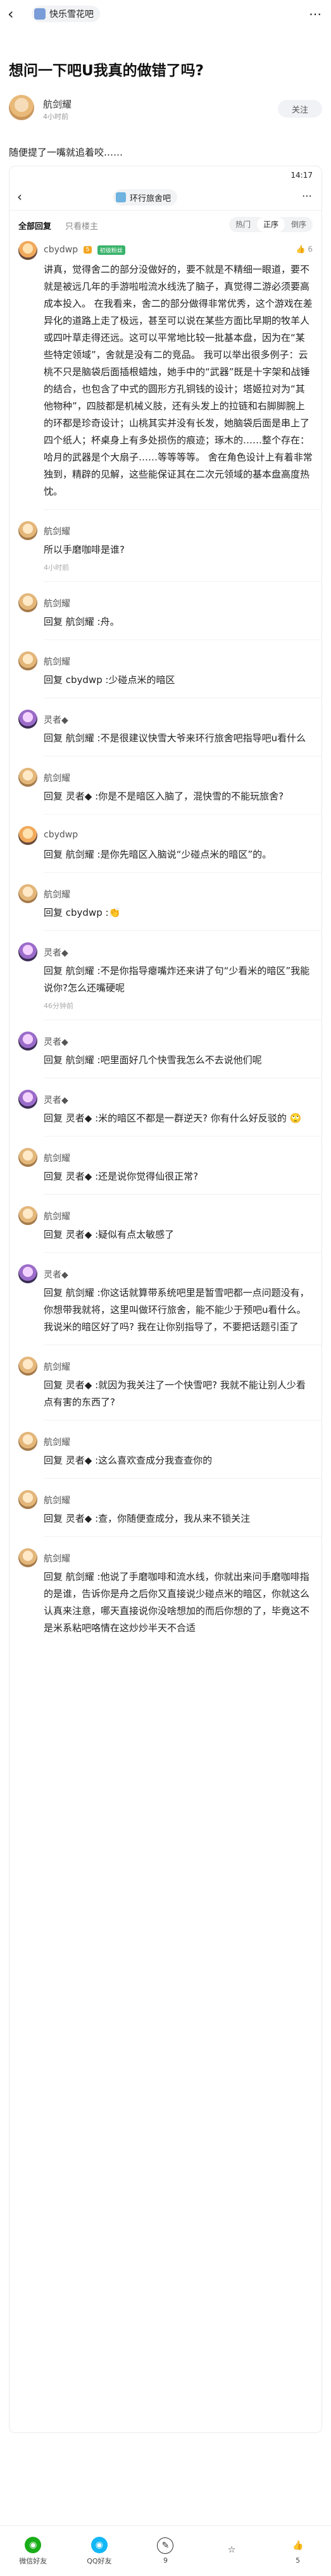 Image resolution: width=331 pixels, height=2576 pixels. I want to click on bottom-dock: ◉ 微信好友 ◉ QQ好友 ✎ 9 ☆ 👍 5, so click(165, 2550).